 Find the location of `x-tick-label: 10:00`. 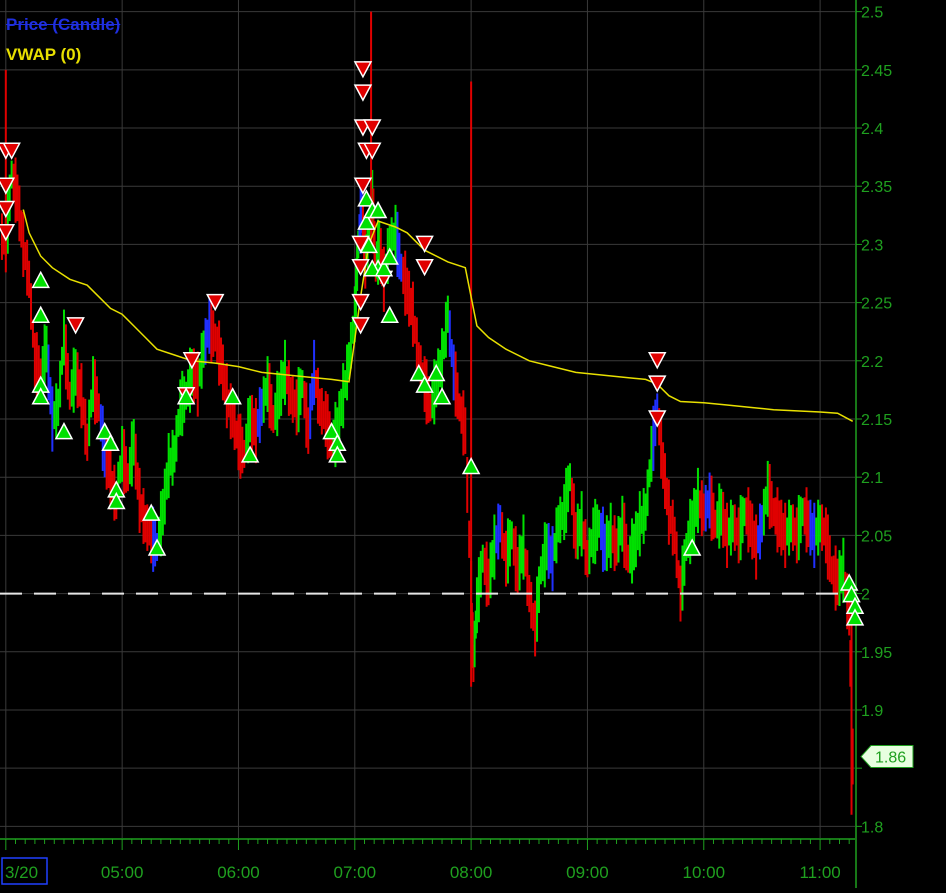

x-tick-label: 10:00 is located at coordinates (704, 872).